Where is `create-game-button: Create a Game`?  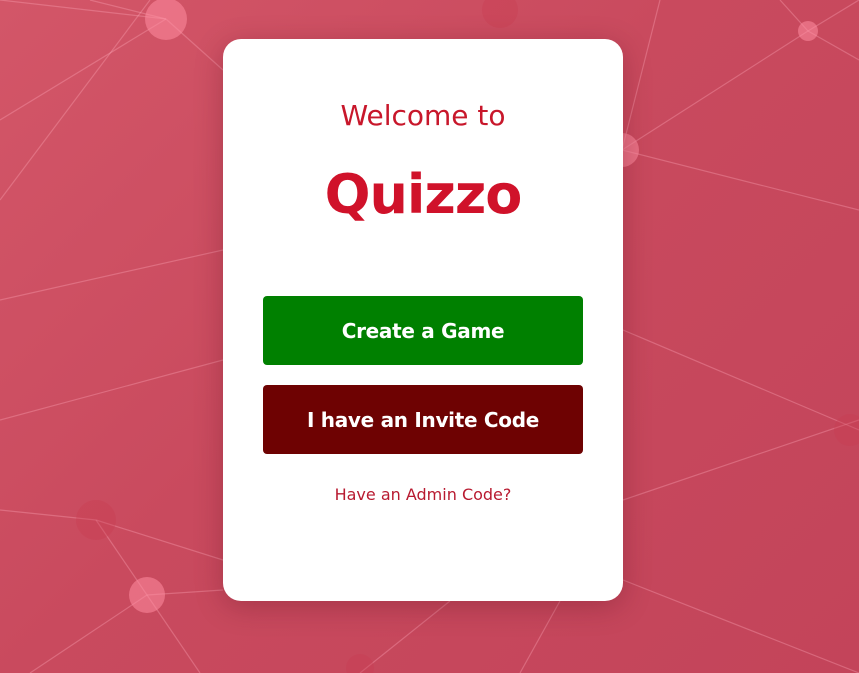 create-game-button: Create a Game is located at coordinates (423, 330).